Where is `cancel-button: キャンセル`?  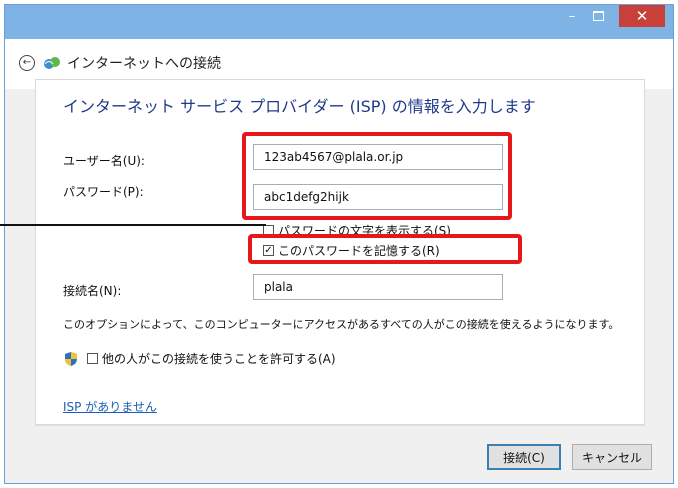 cancel-button: キャンセル is located at coordinates (612, 457).